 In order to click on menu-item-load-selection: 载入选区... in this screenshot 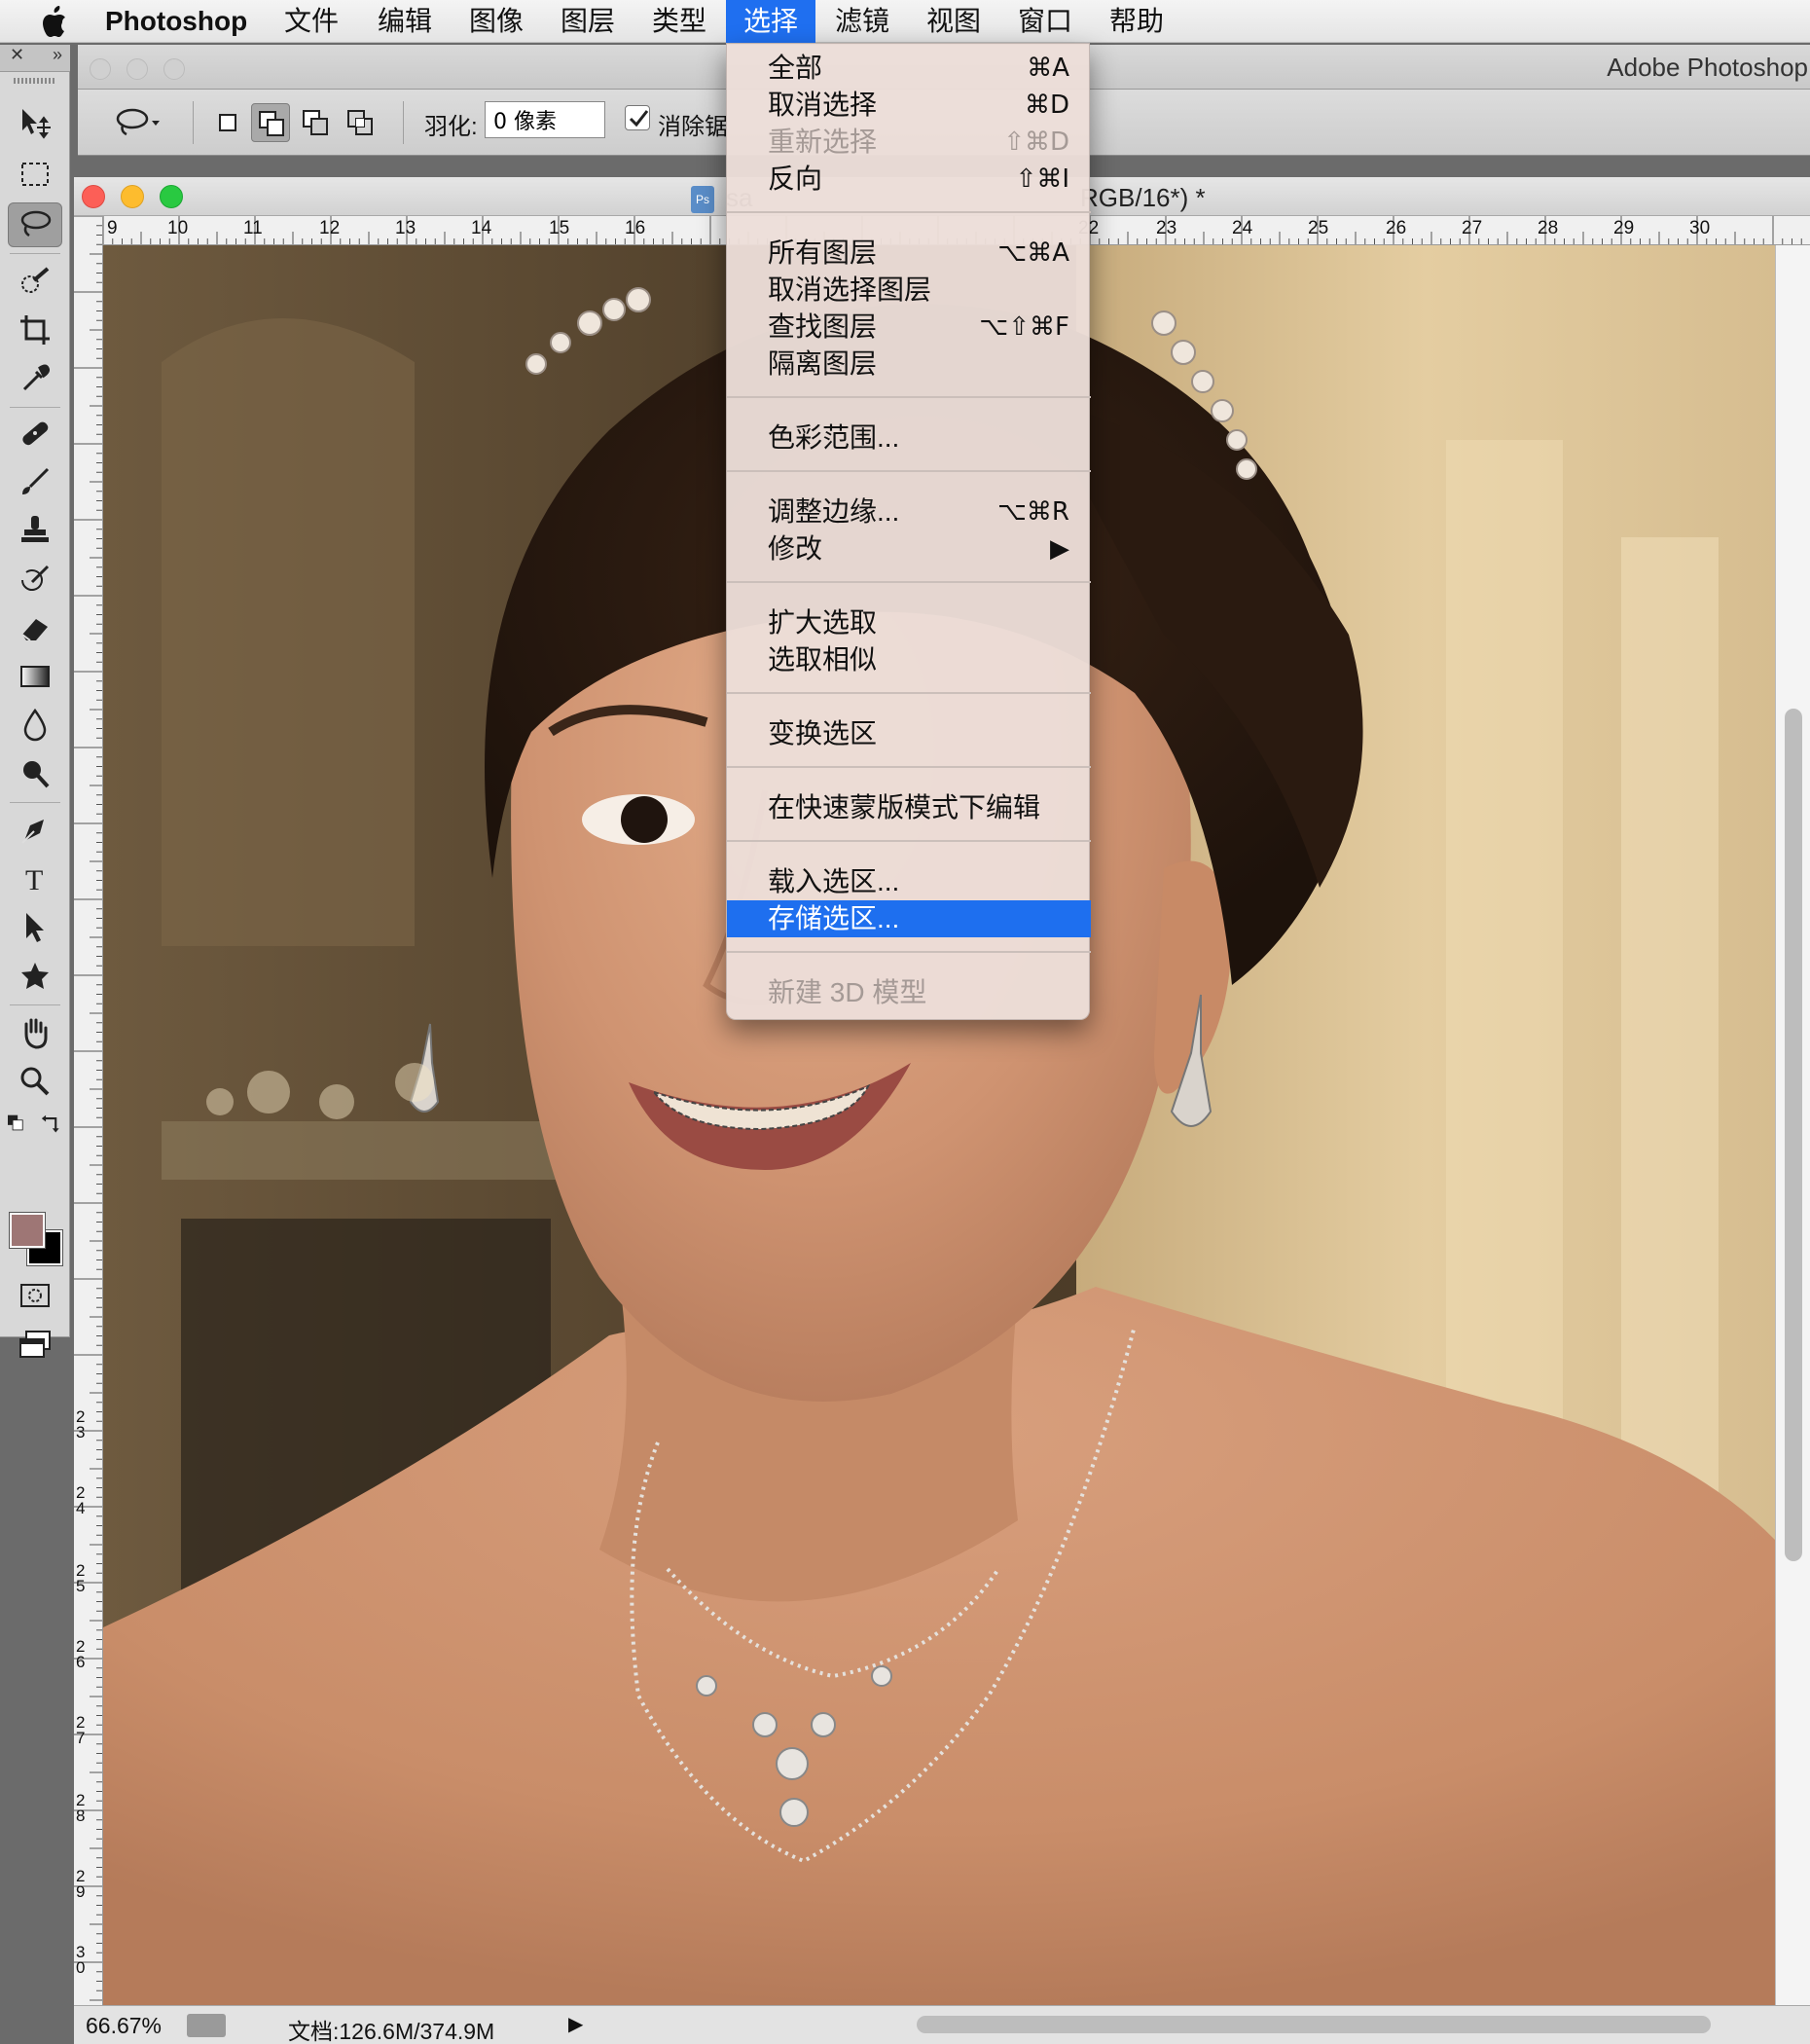, I will do `click(909, 882)`.